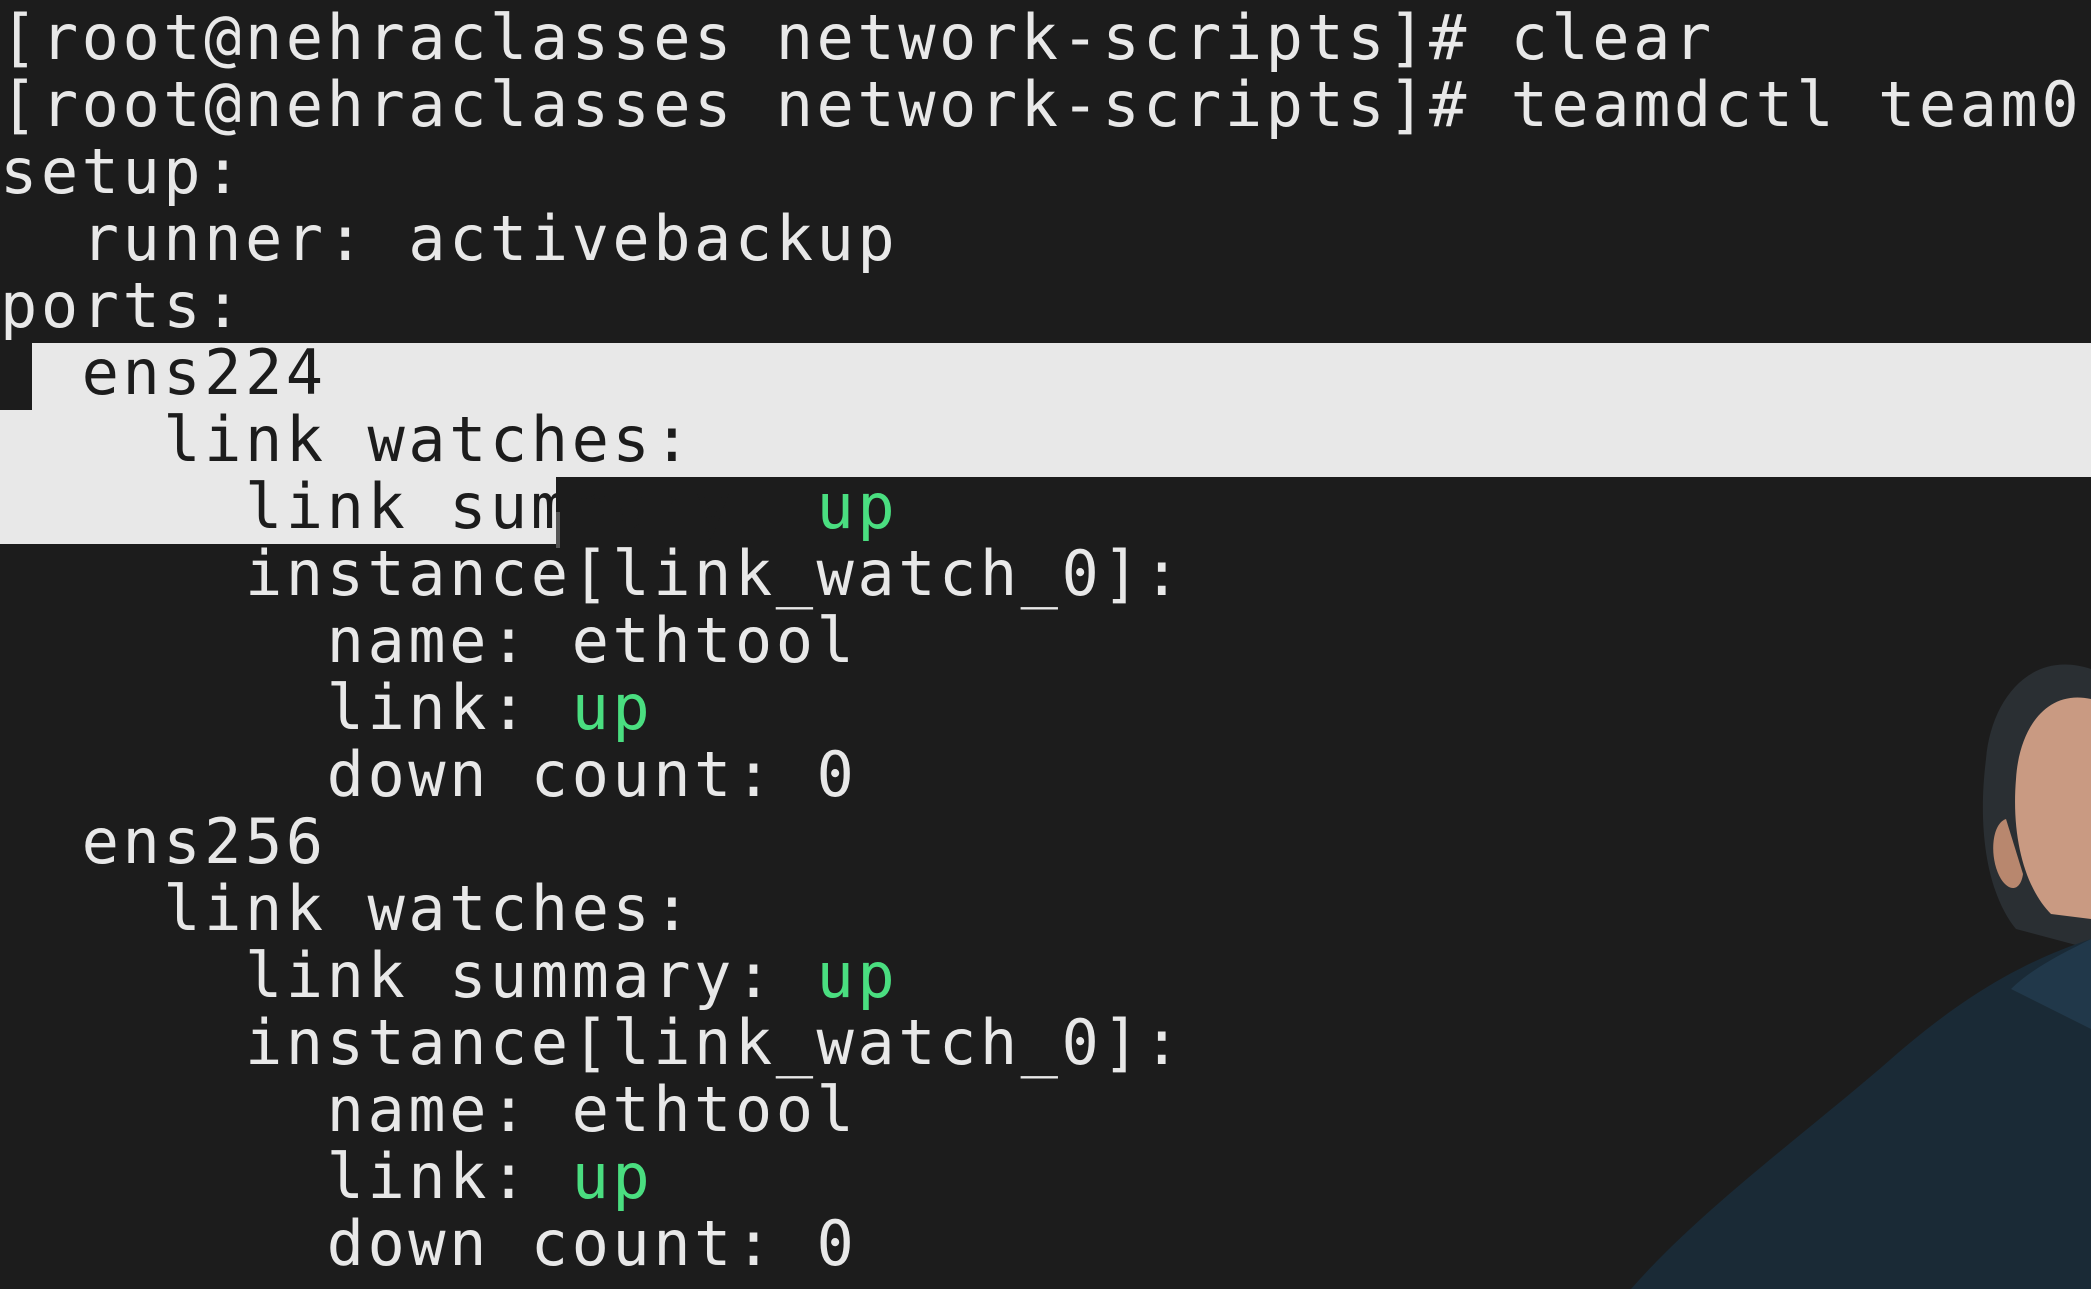  I want to click on port-name: ens224, so click(163, 372).